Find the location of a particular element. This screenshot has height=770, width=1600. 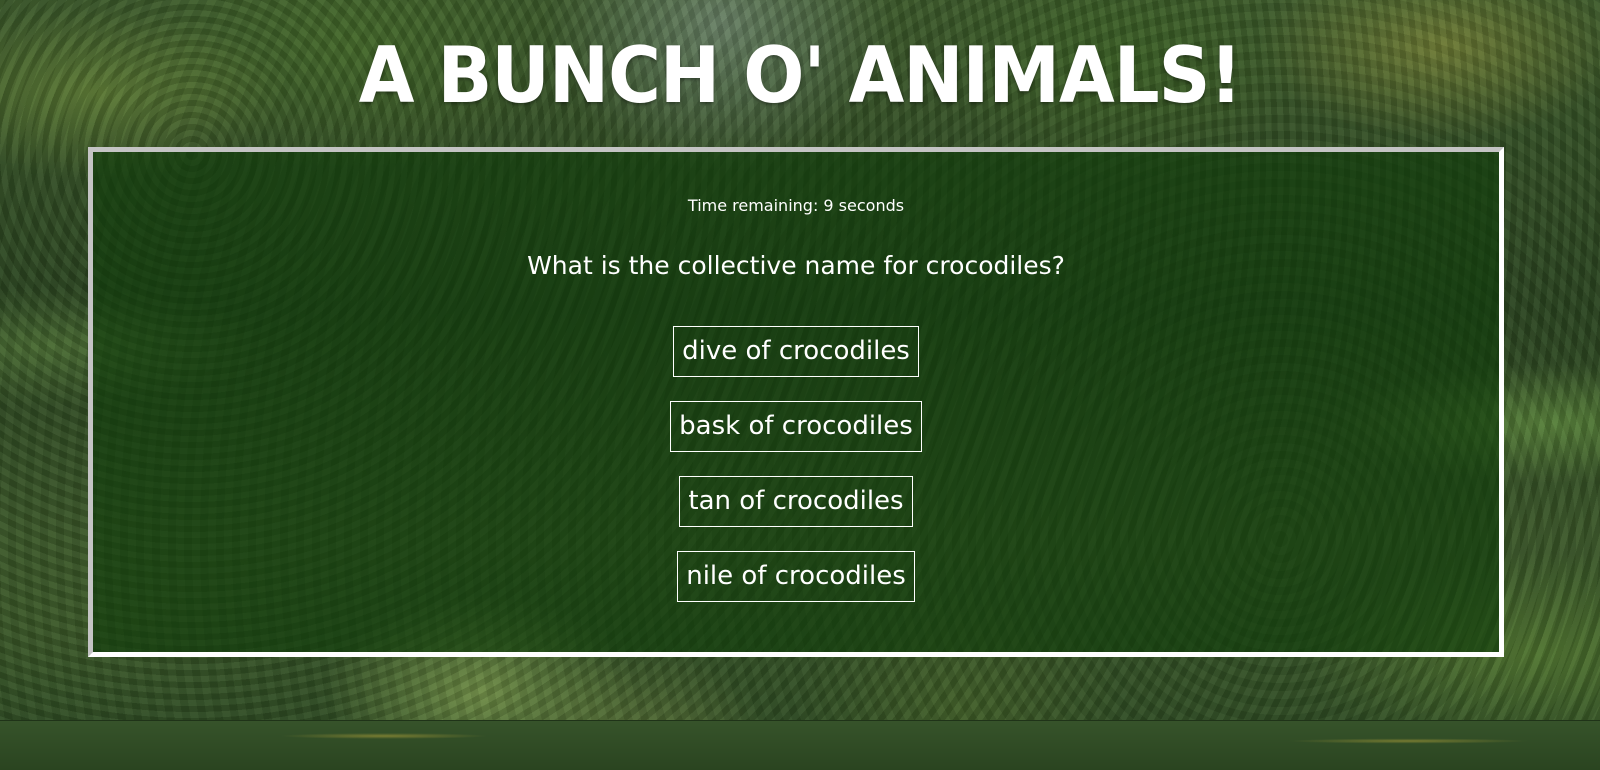

background-repeat-strip is located at coordinates (800, 745).